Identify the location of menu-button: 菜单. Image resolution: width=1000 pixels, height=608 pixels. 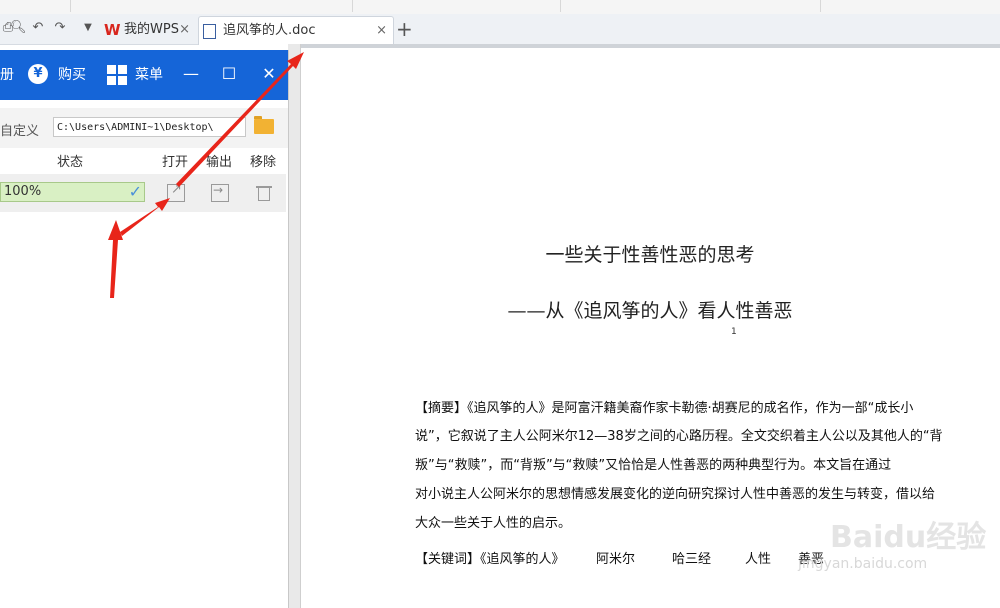
(149, 75).